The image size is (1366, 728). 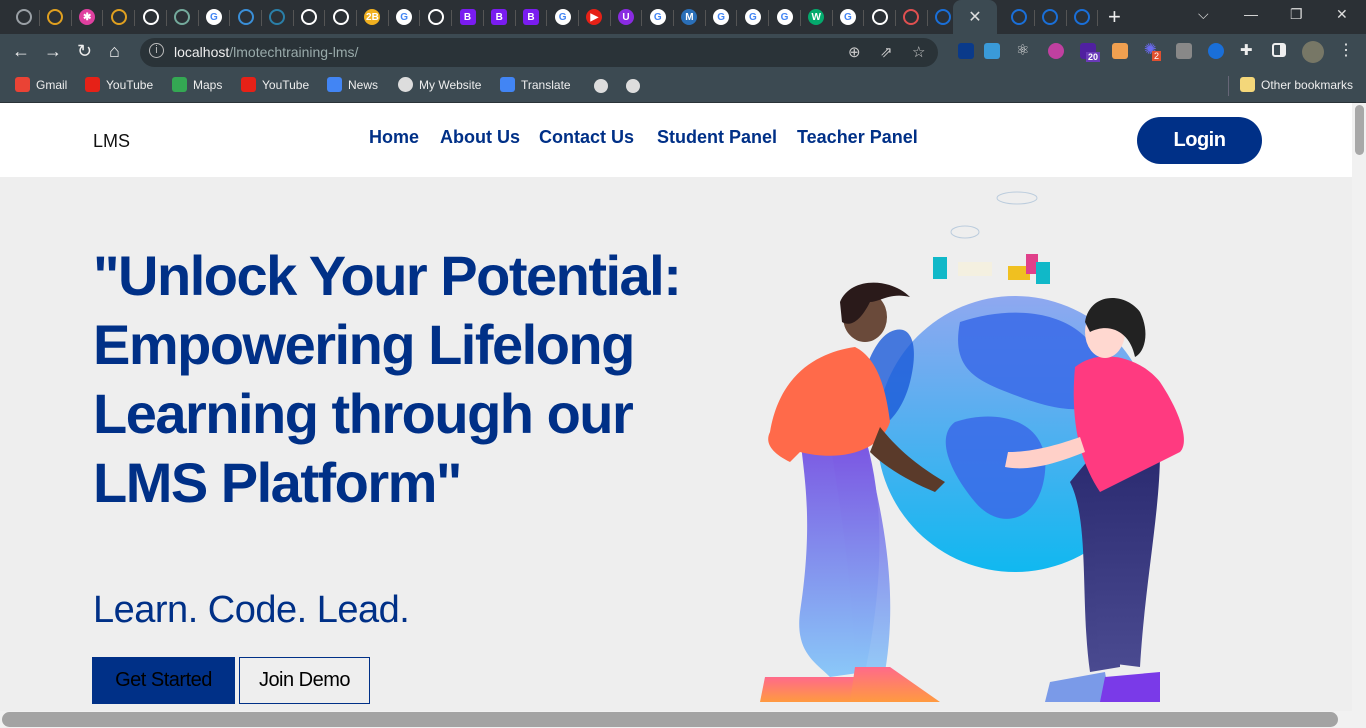 What do you see at coordinates (1153, 50) in the screenshot?
I see `spark-extension-icon: ✺ 2` at bounding box center [1153, 50].